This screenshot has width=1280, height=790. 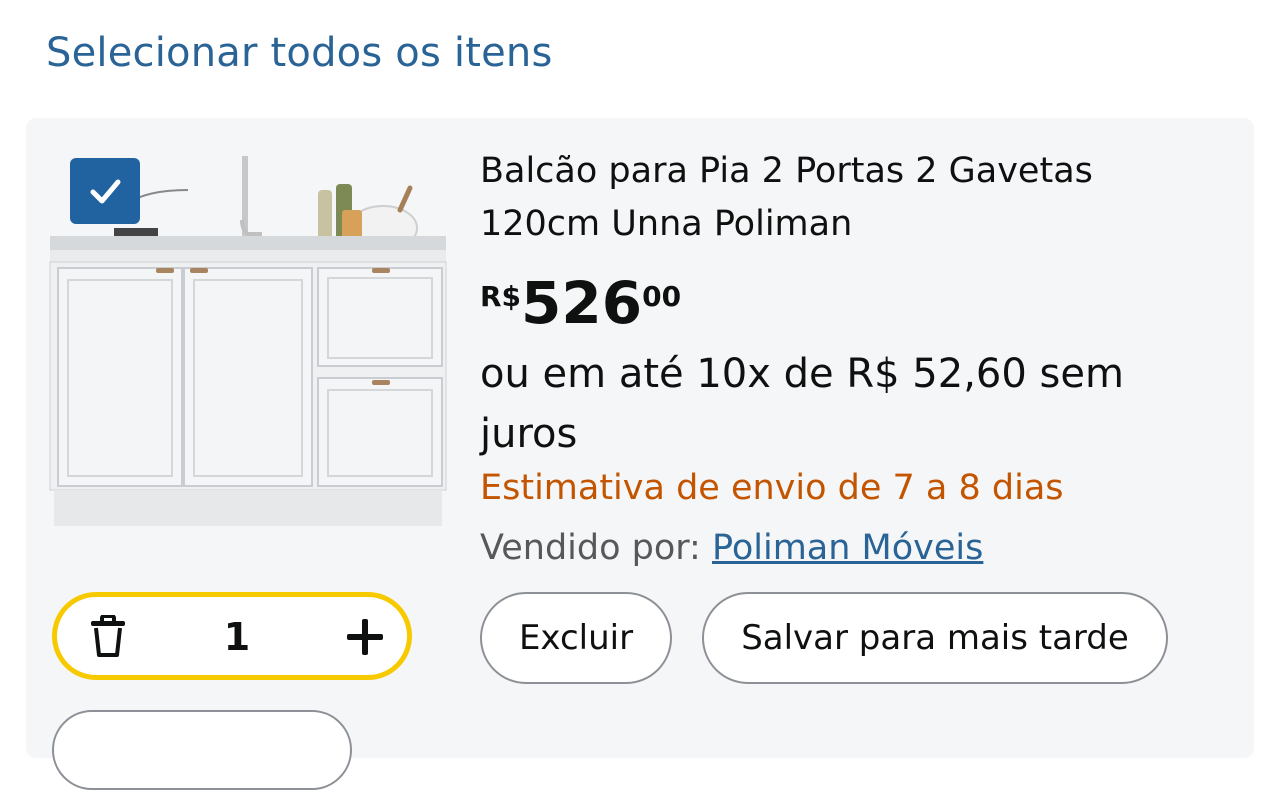 I want to click on quantity-stepper: 1, so click(x=232, y=636).